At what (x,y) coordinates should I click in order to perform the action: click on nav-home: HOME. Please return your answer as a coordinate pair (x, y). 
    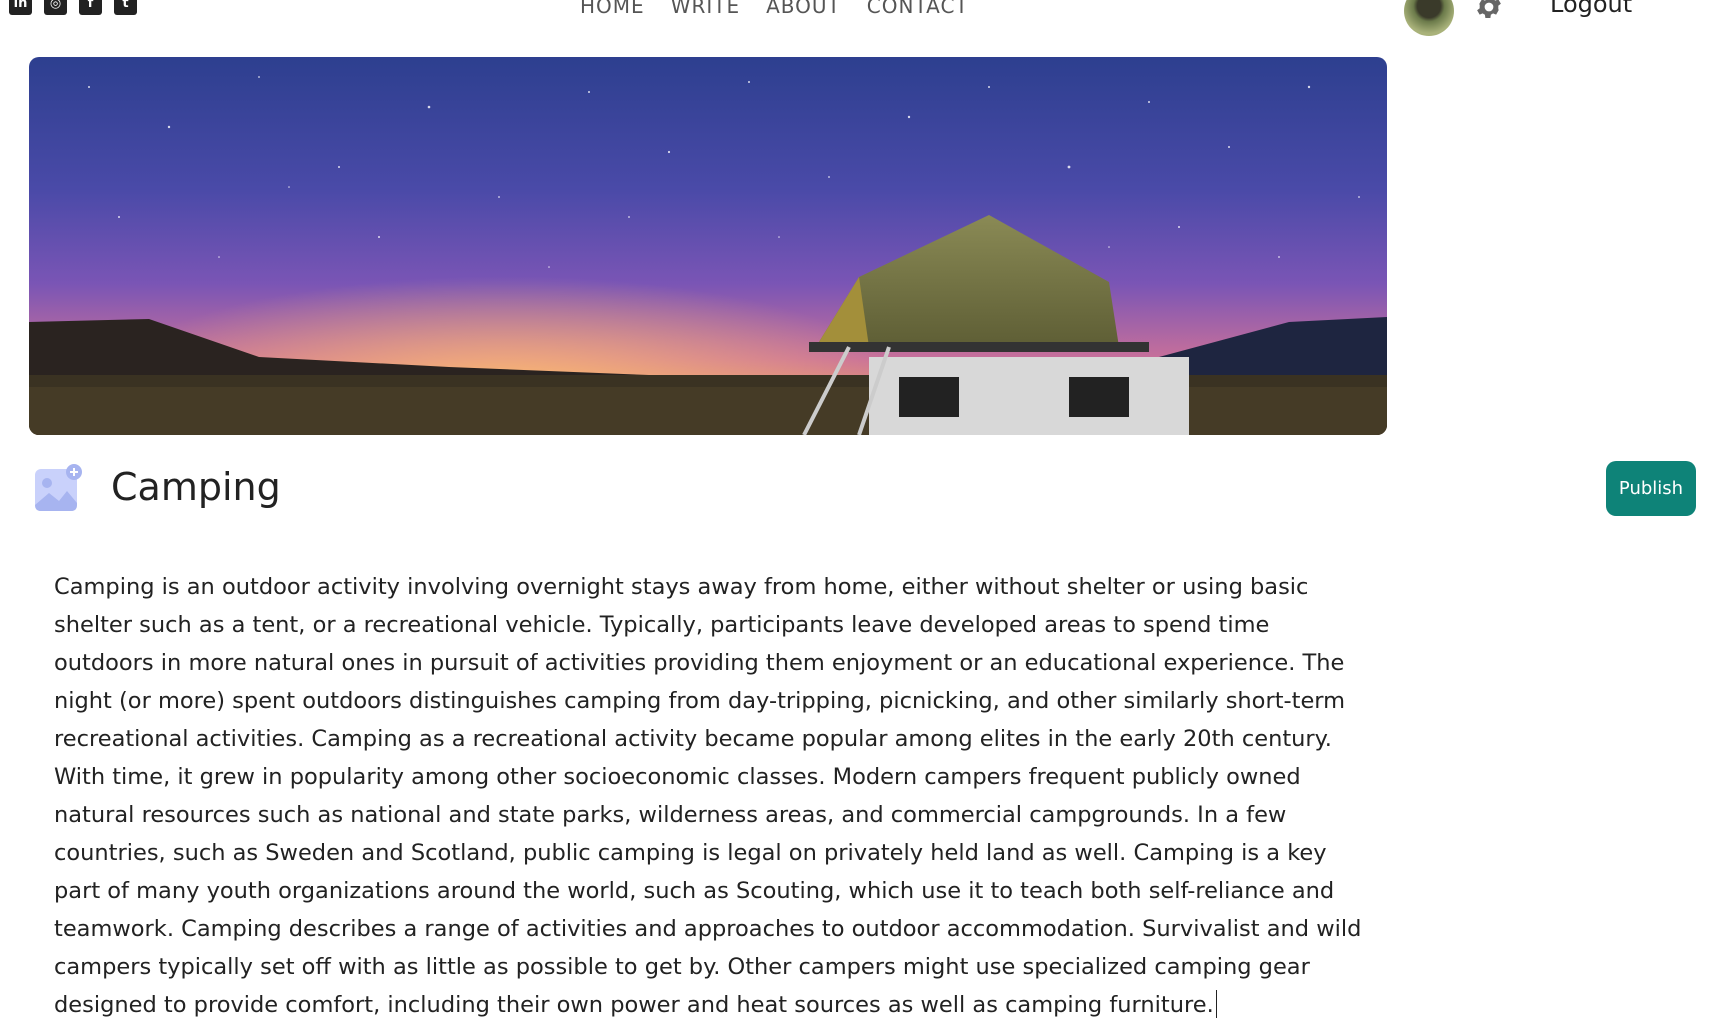
    Looking at the image, I should click on (612, 9).